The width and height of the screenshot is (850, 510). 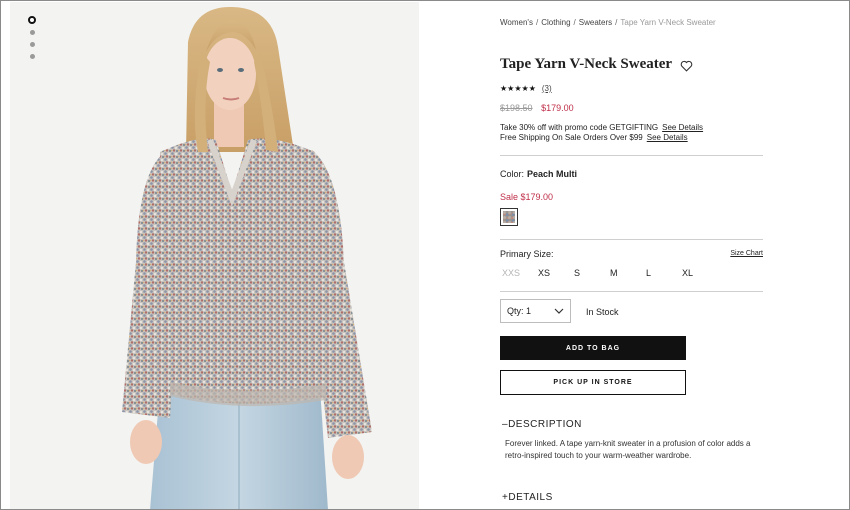 I want to click on color-row: Color: Peach Multi, so click(x=538, y=174).